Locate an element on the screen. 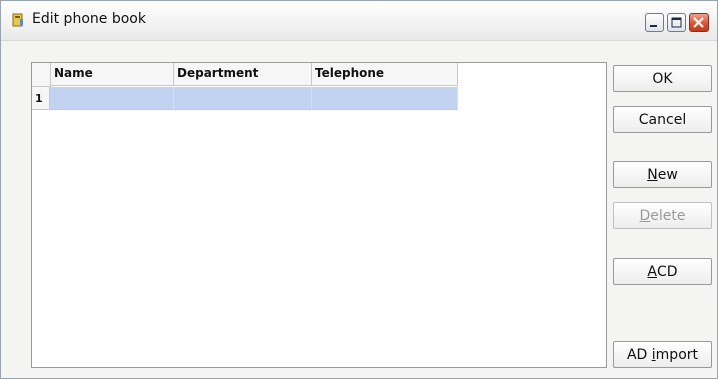 This screenshot has width=718, height=379. cell-telephone is located at coordinates (385, 98).